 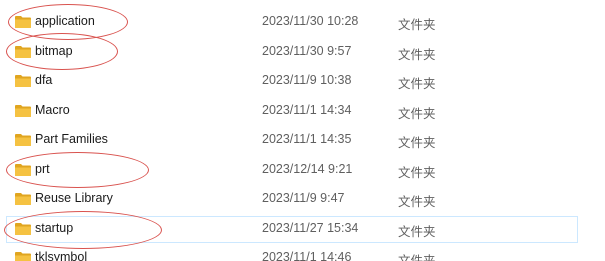 I want to click on file-date-modified: 2023/12/14 9:21, so click(x=307, y=168).